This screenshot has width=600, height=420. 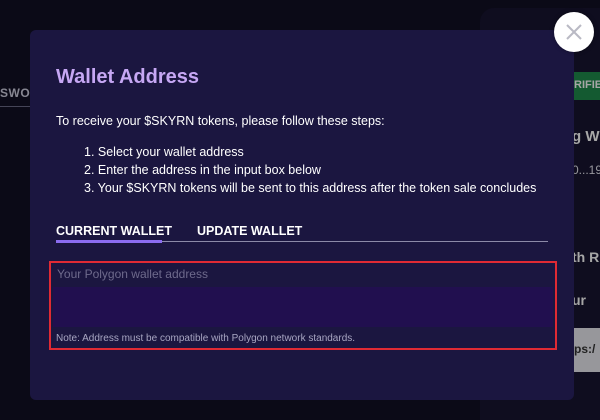 I want to click on active-tab-indicator, so click(x=109, y=241).